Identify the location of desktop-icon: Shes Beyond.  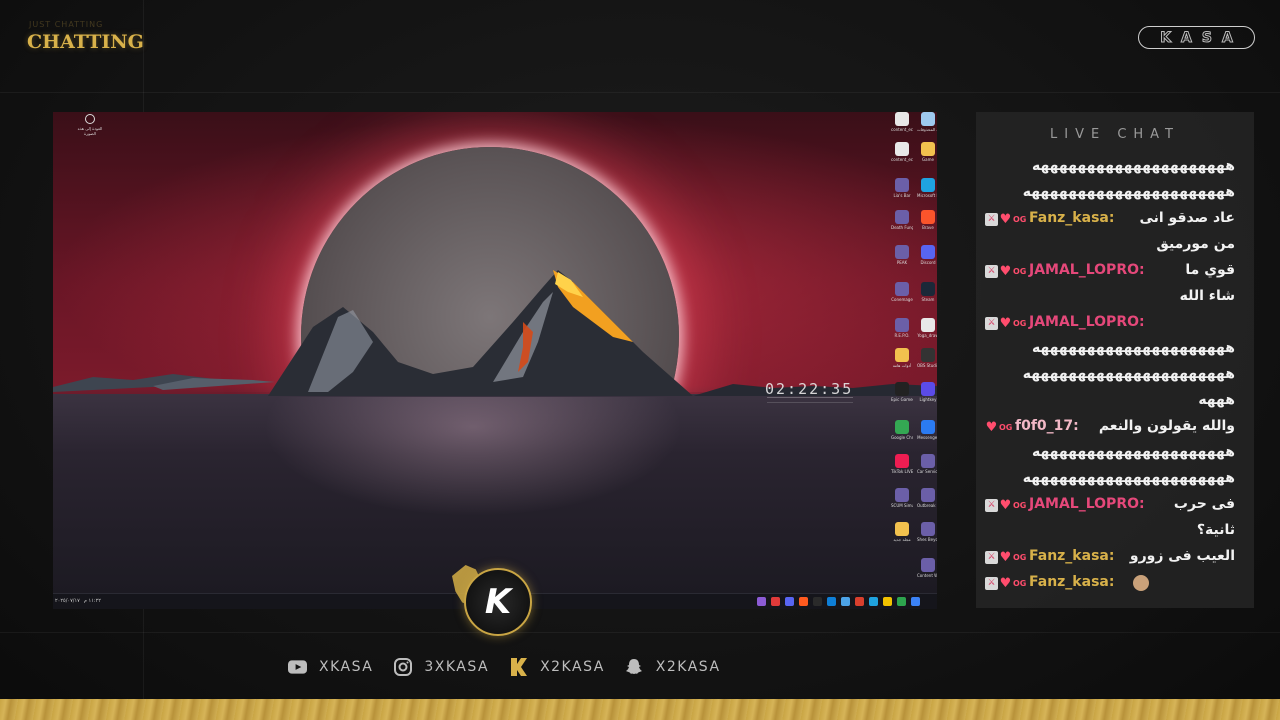
(927, 532).